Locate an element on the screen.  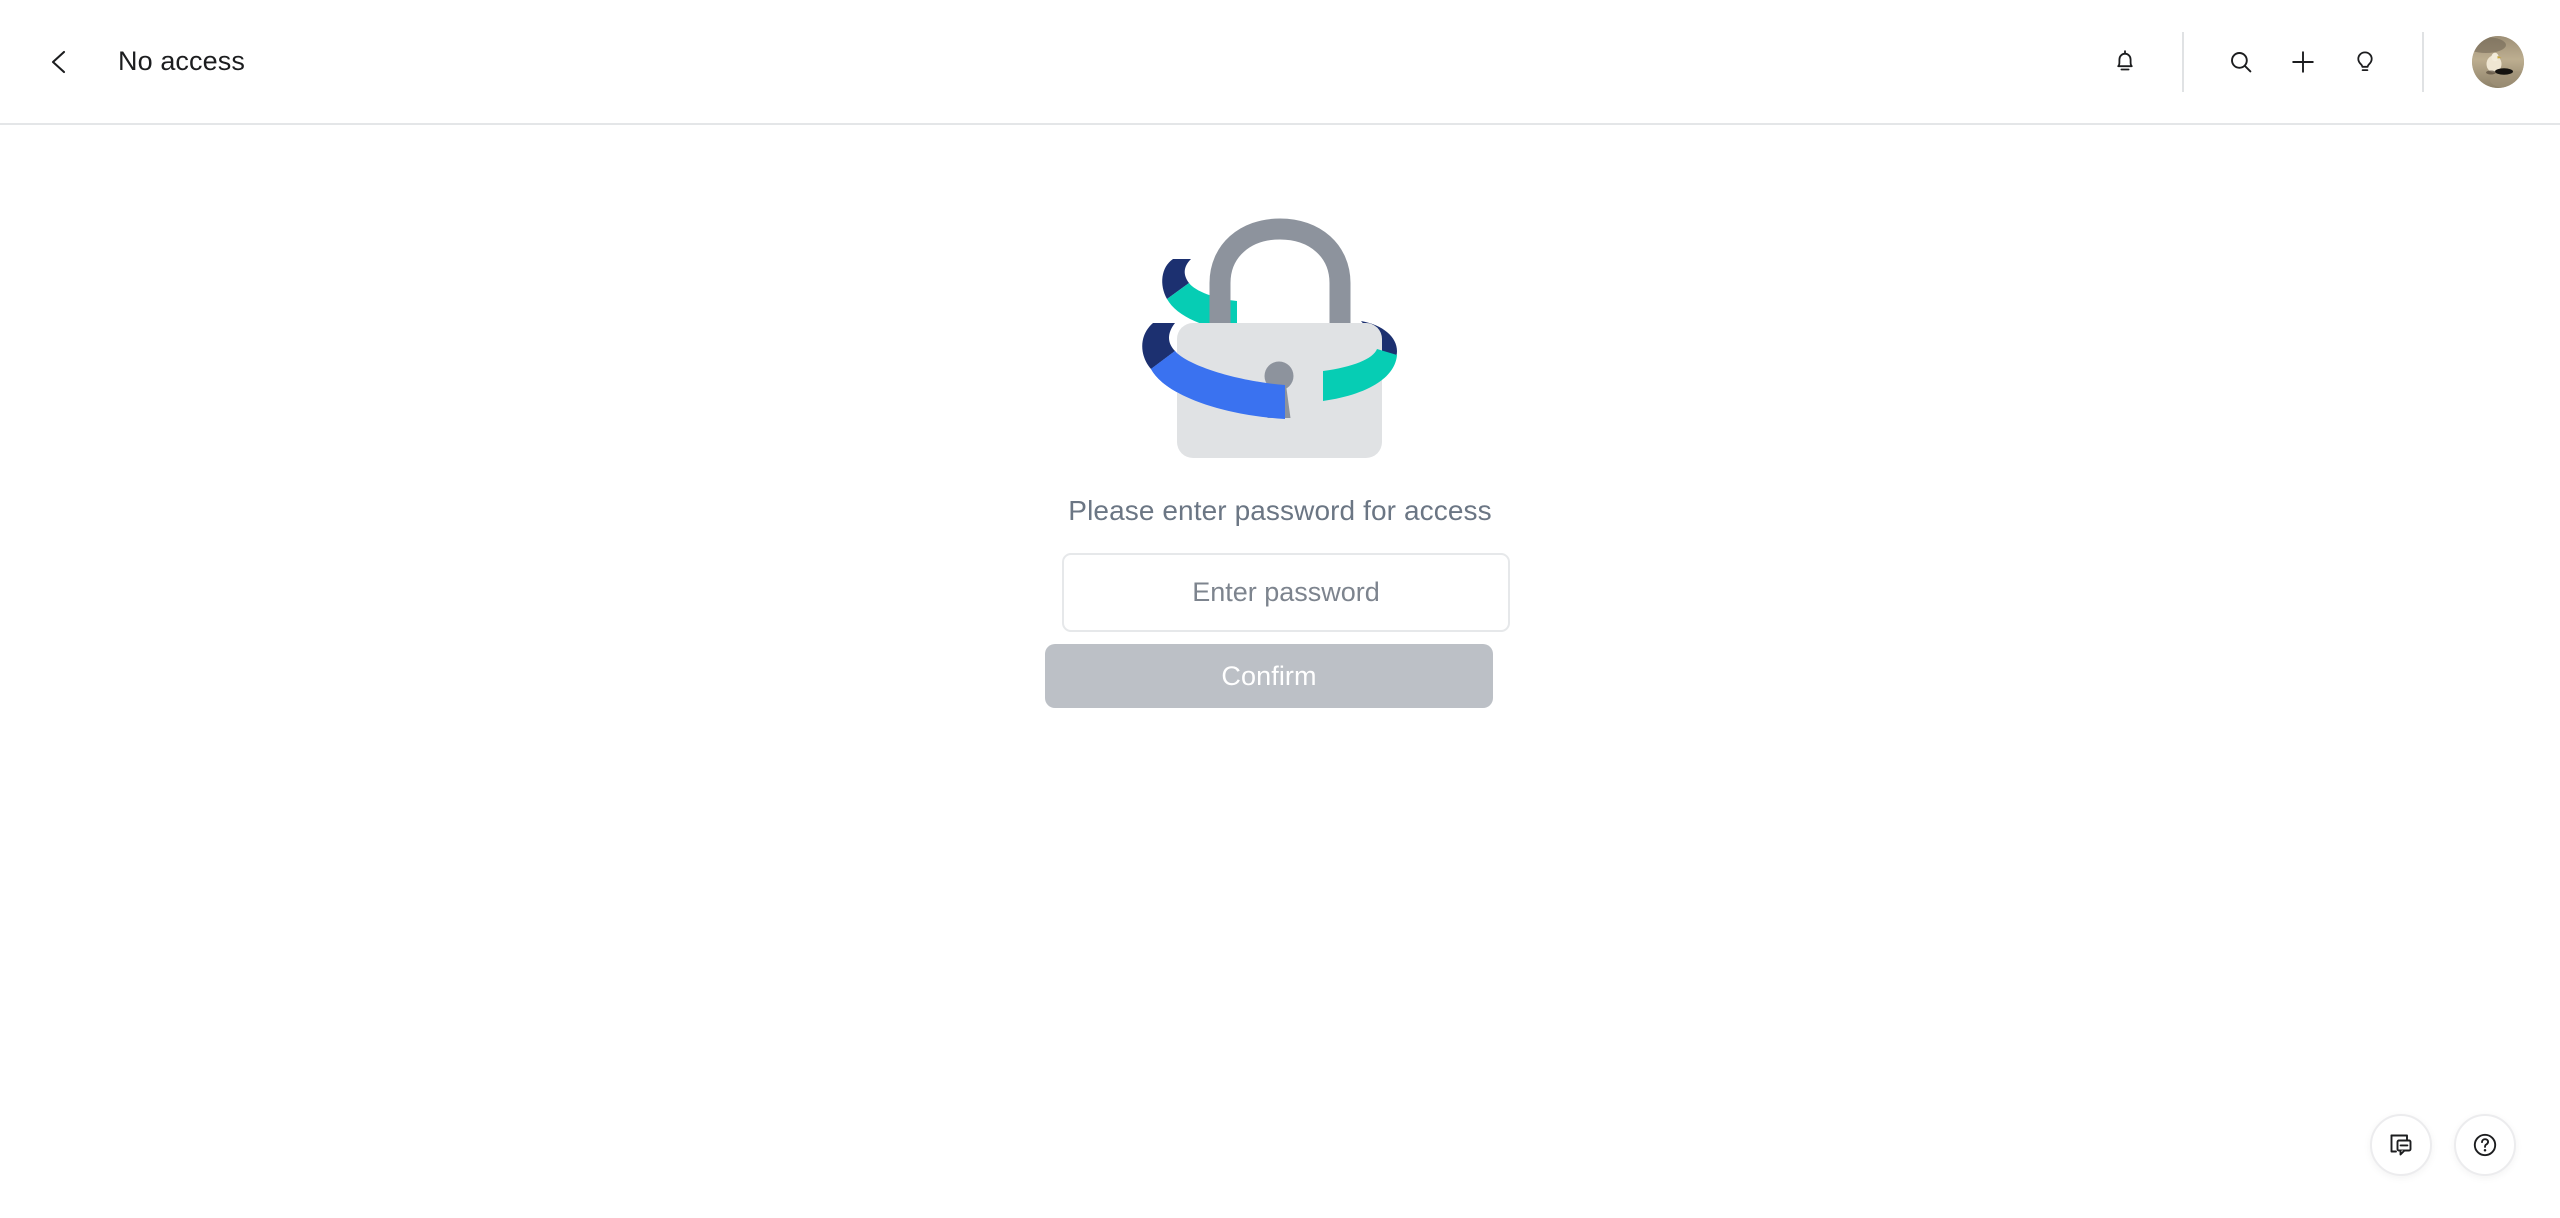
help-button is located at coordinates (2485, 1145).